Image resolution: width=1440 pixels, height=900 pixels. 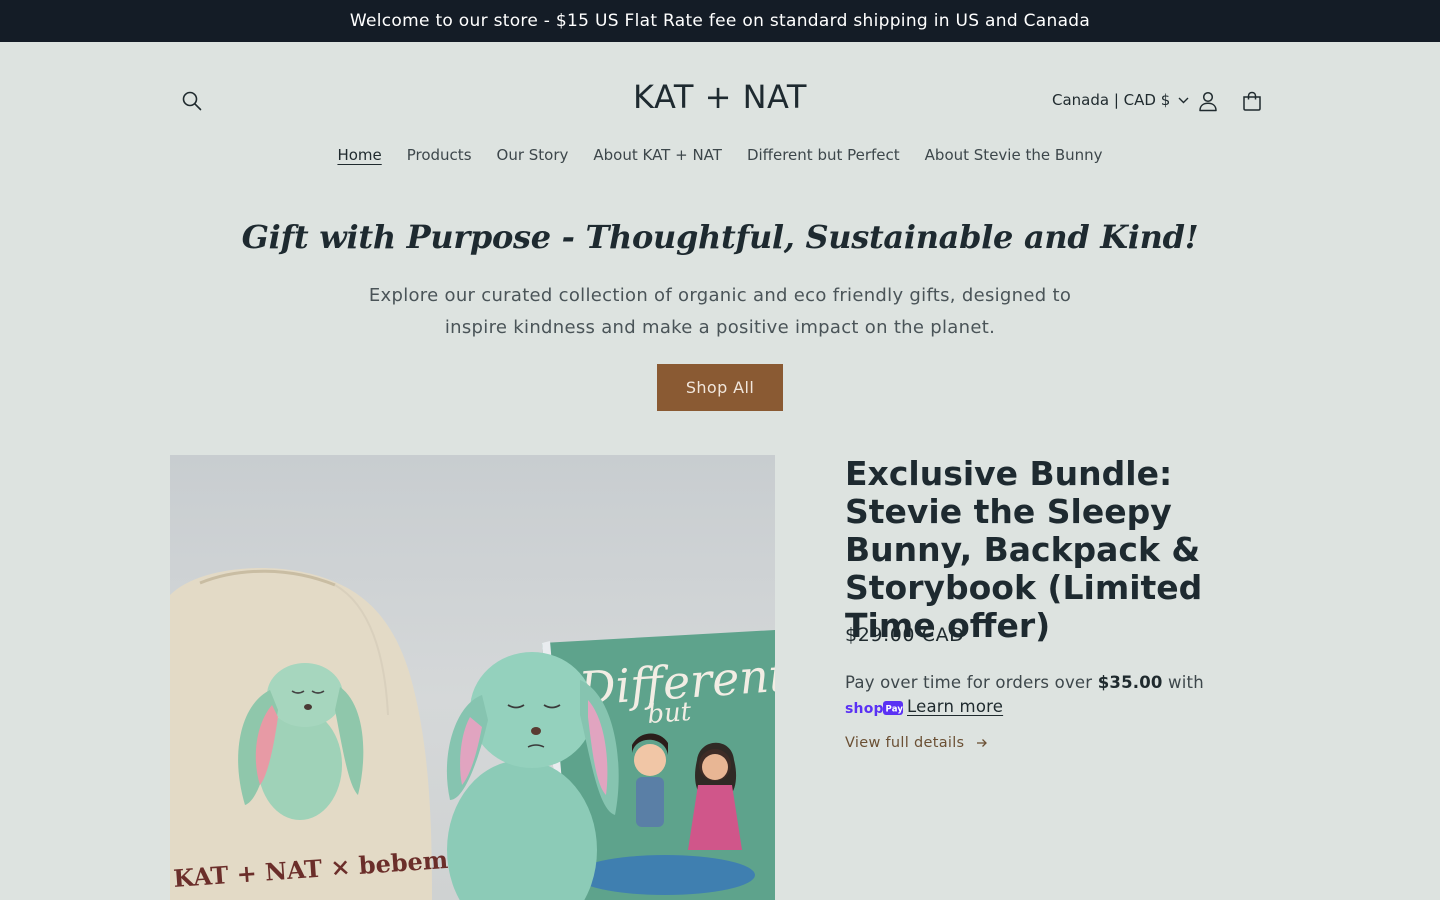 What do you see at coordinates (720, 97) in the screenshot?
I see `store-logo: KAT + NAT` at bounding box center [720, 97].